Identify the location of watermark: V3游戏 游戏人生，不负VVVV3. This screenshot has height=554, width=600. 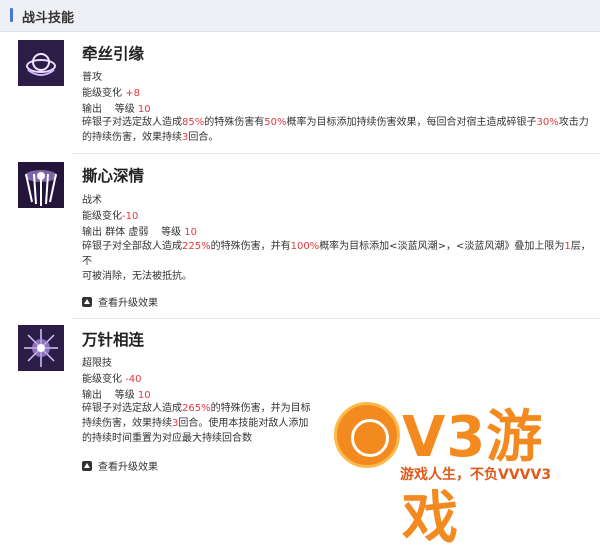
(465, 475).